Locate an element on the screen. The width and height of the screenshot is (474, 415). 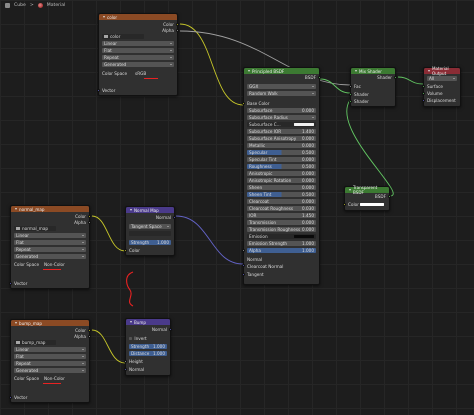
param-anisotropic-rotation: Anisotropic Rotation 0.000 is located at coordinates (281, 180).